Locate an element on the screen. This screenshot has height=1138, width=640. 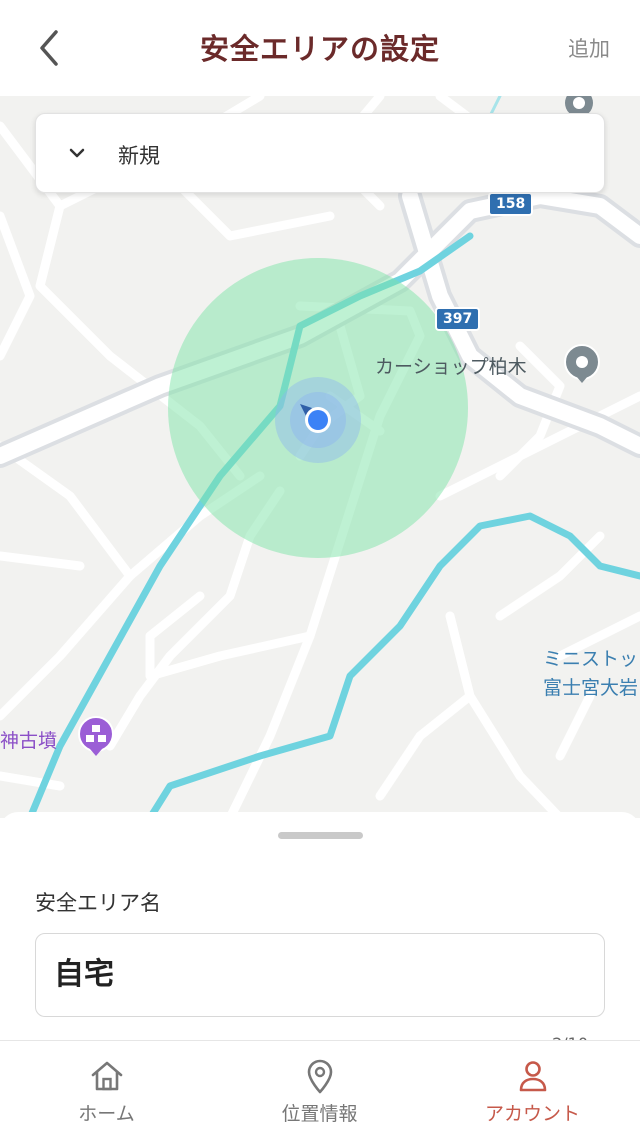
chevron-down-icon is located at coordinates (77, 155).